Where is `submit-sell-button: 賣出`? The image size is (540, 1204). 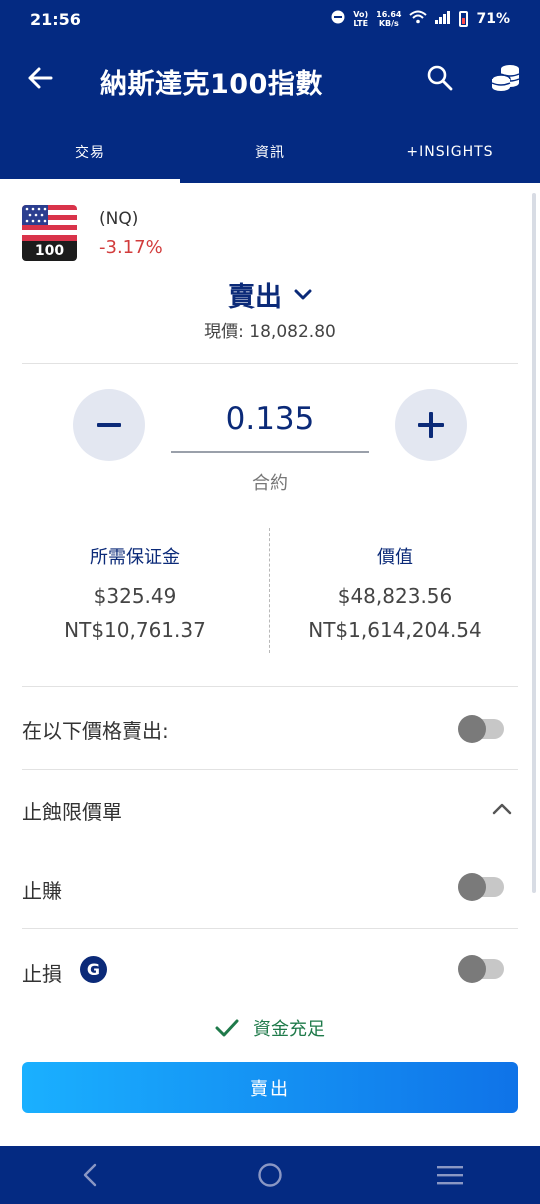 submit-sell-button: 賣出 is located at coordinates (270, 1087).